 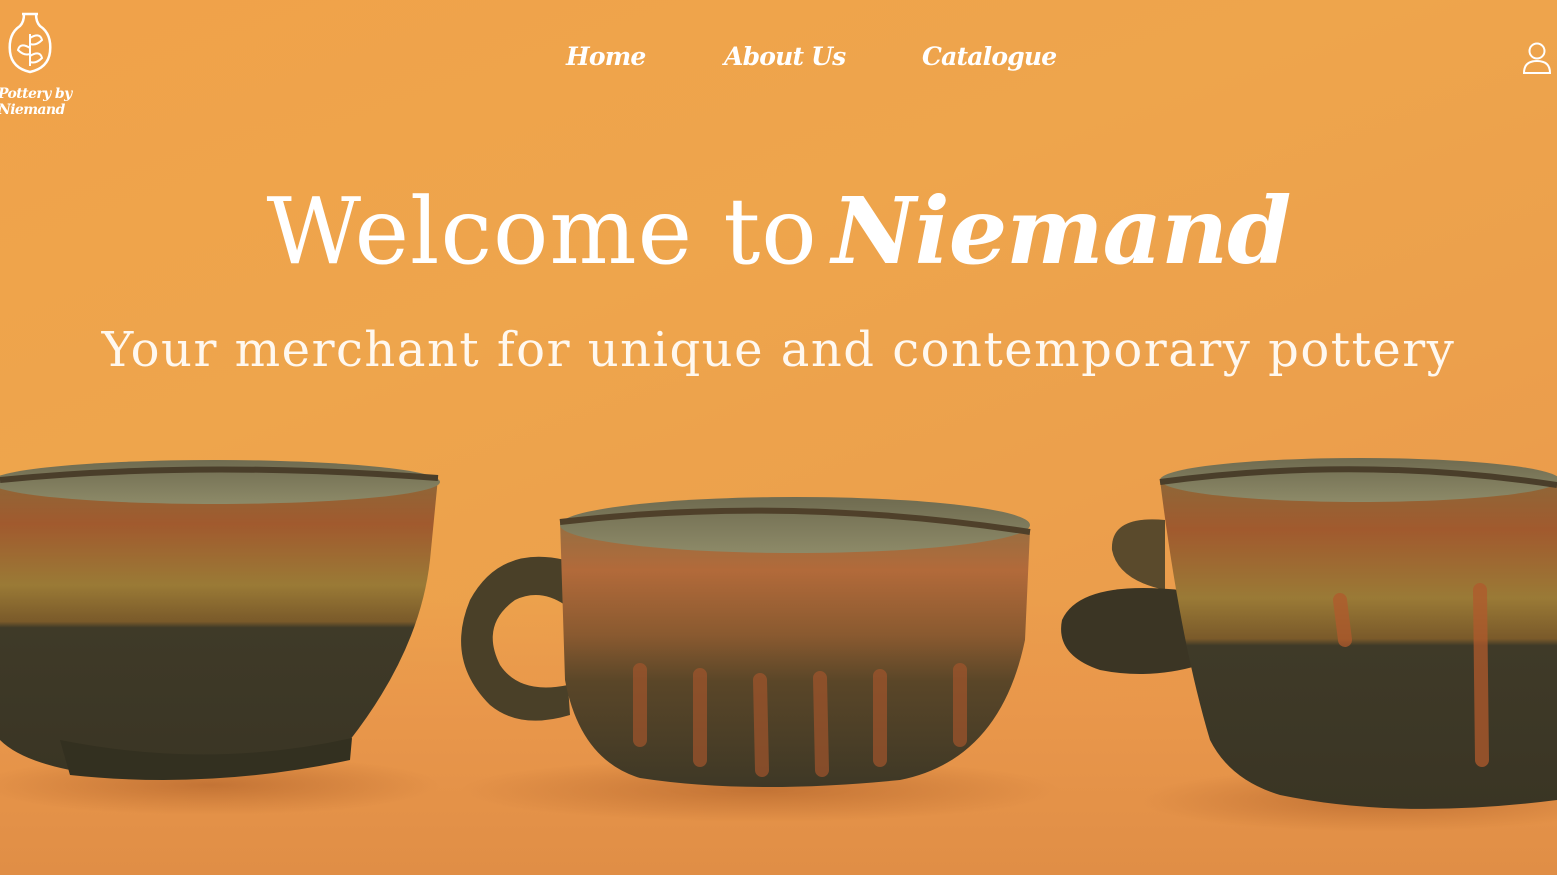 I want to click on logo-text: Pottery by Niemand, so click(x=36, y=102).